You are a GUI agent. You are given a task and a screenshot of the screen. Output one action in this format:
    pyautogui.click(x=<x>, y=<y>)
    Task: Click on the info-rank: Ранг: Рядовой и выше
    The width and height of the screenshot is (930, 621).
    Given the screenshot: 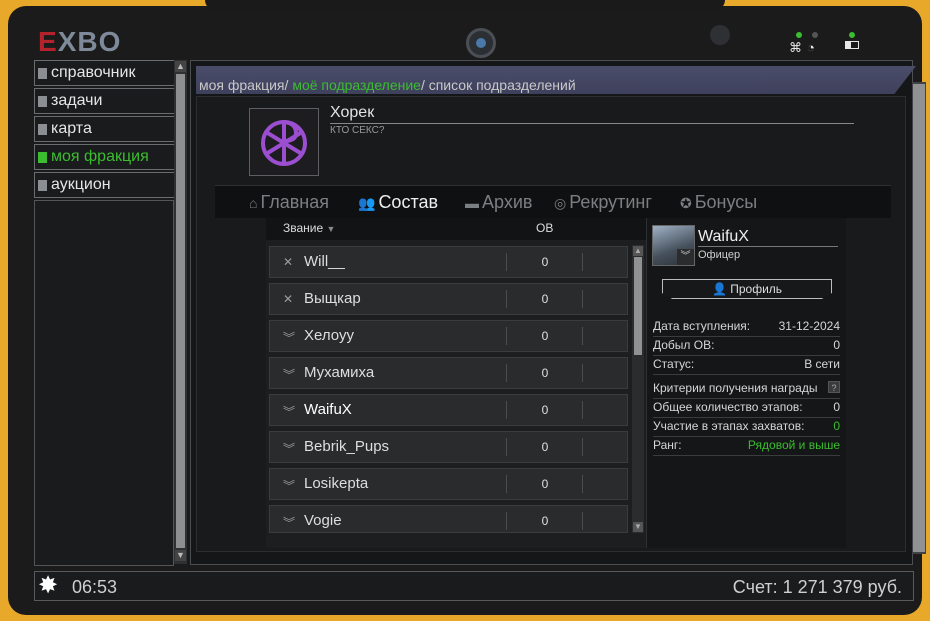 What is the action you would take?
    pyautogui.click(x=746, y=446)
    